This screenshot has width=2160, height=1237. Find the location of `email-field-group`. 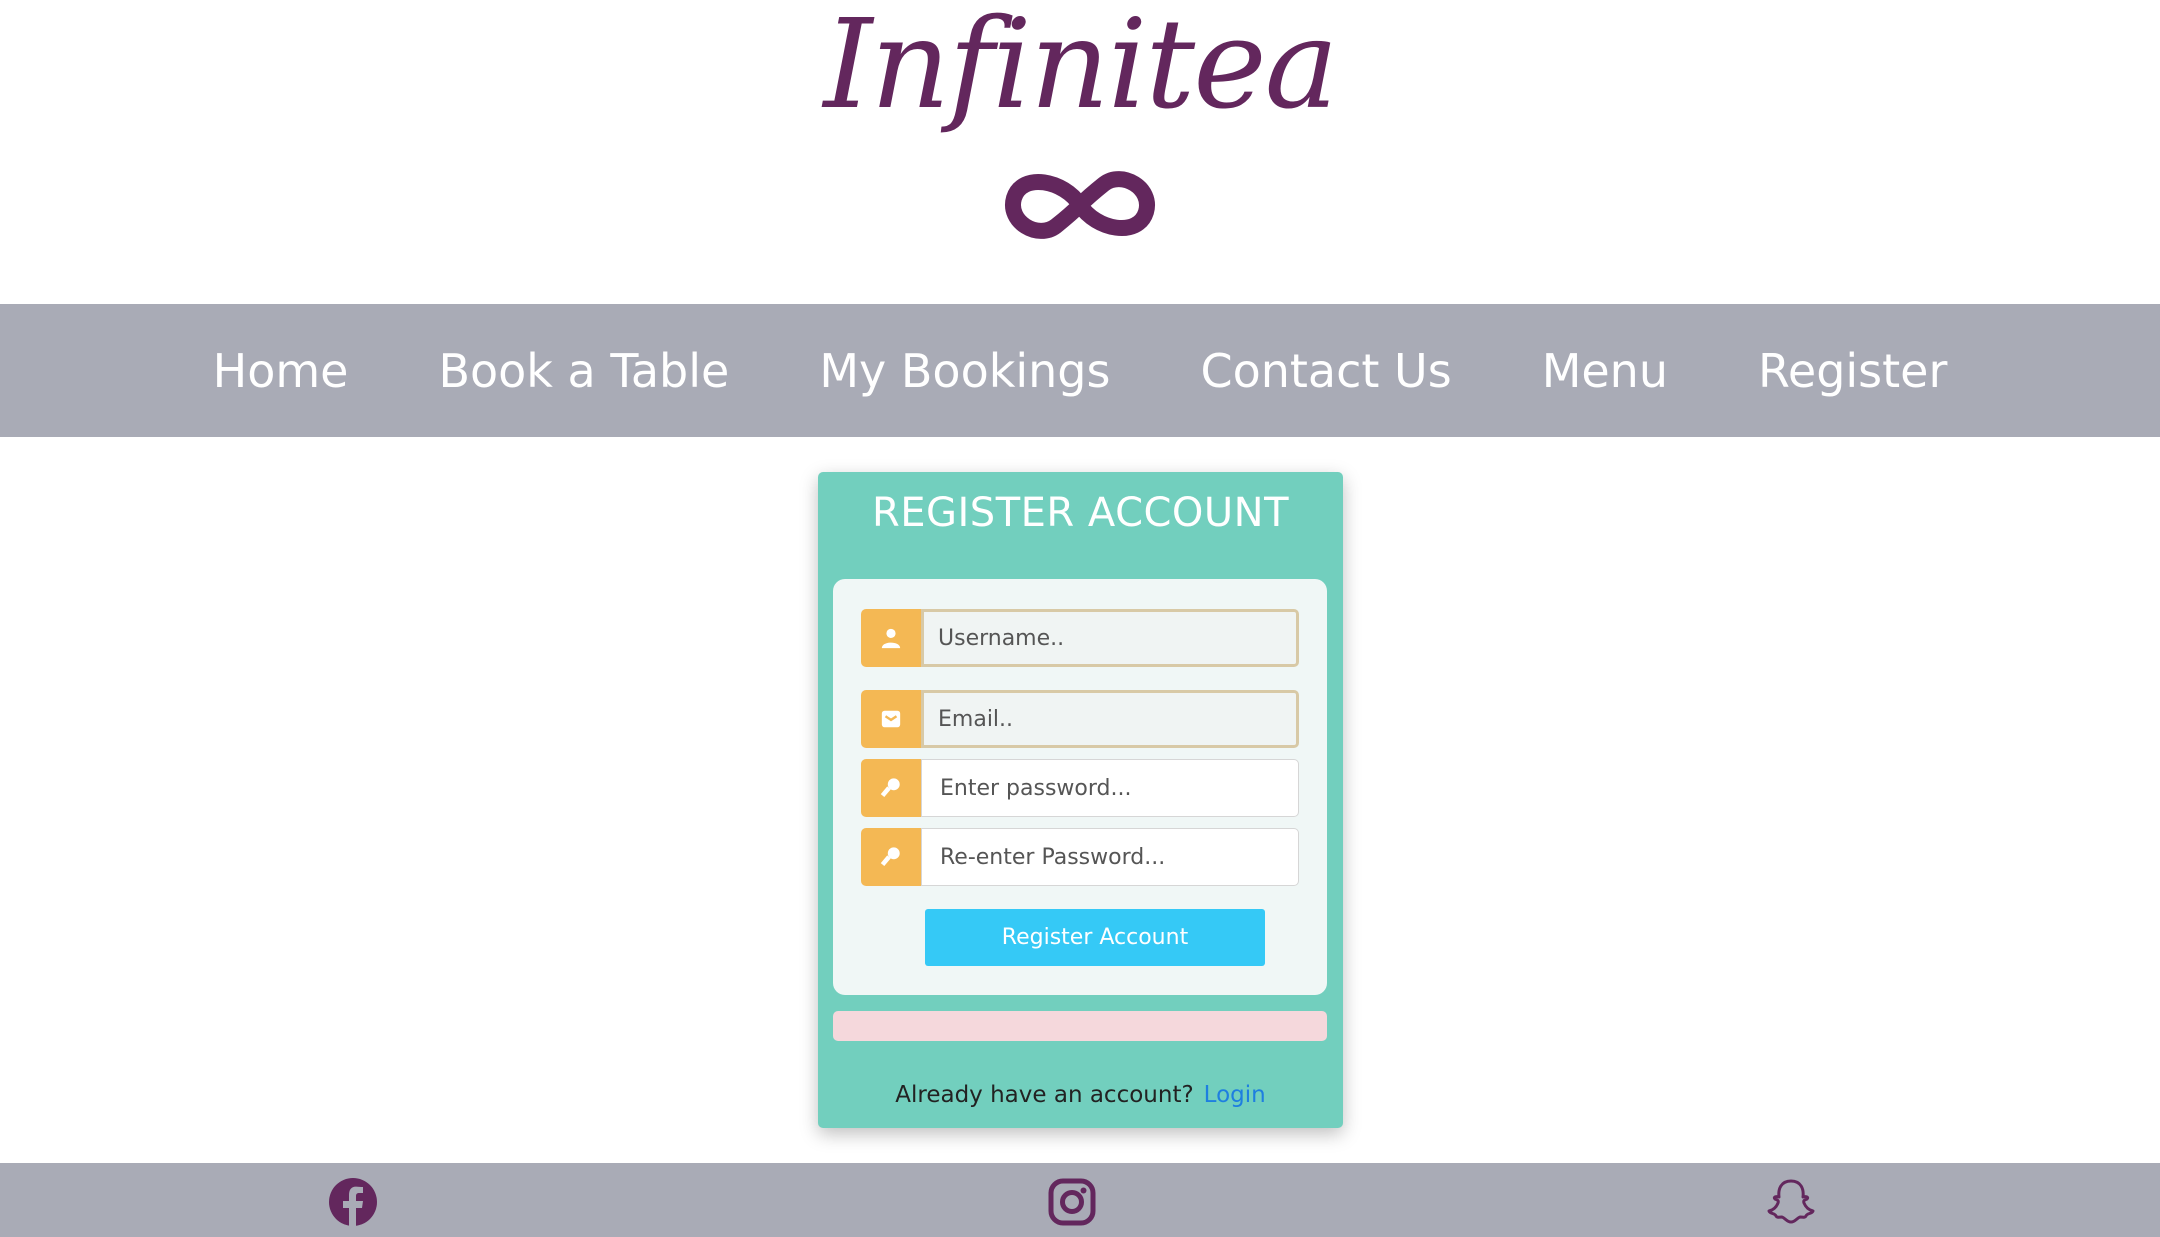

email-field-group is located at coordinates (1080, 719).